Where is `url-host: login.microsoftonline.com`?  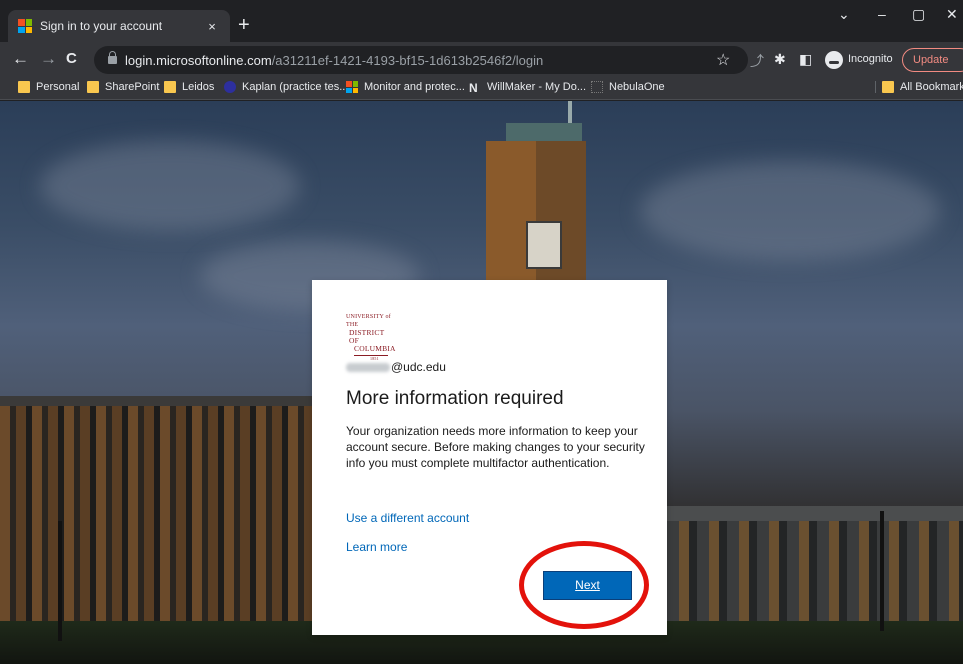
url-host: login.microsoftonline.com is located at coordinates (198, 60).